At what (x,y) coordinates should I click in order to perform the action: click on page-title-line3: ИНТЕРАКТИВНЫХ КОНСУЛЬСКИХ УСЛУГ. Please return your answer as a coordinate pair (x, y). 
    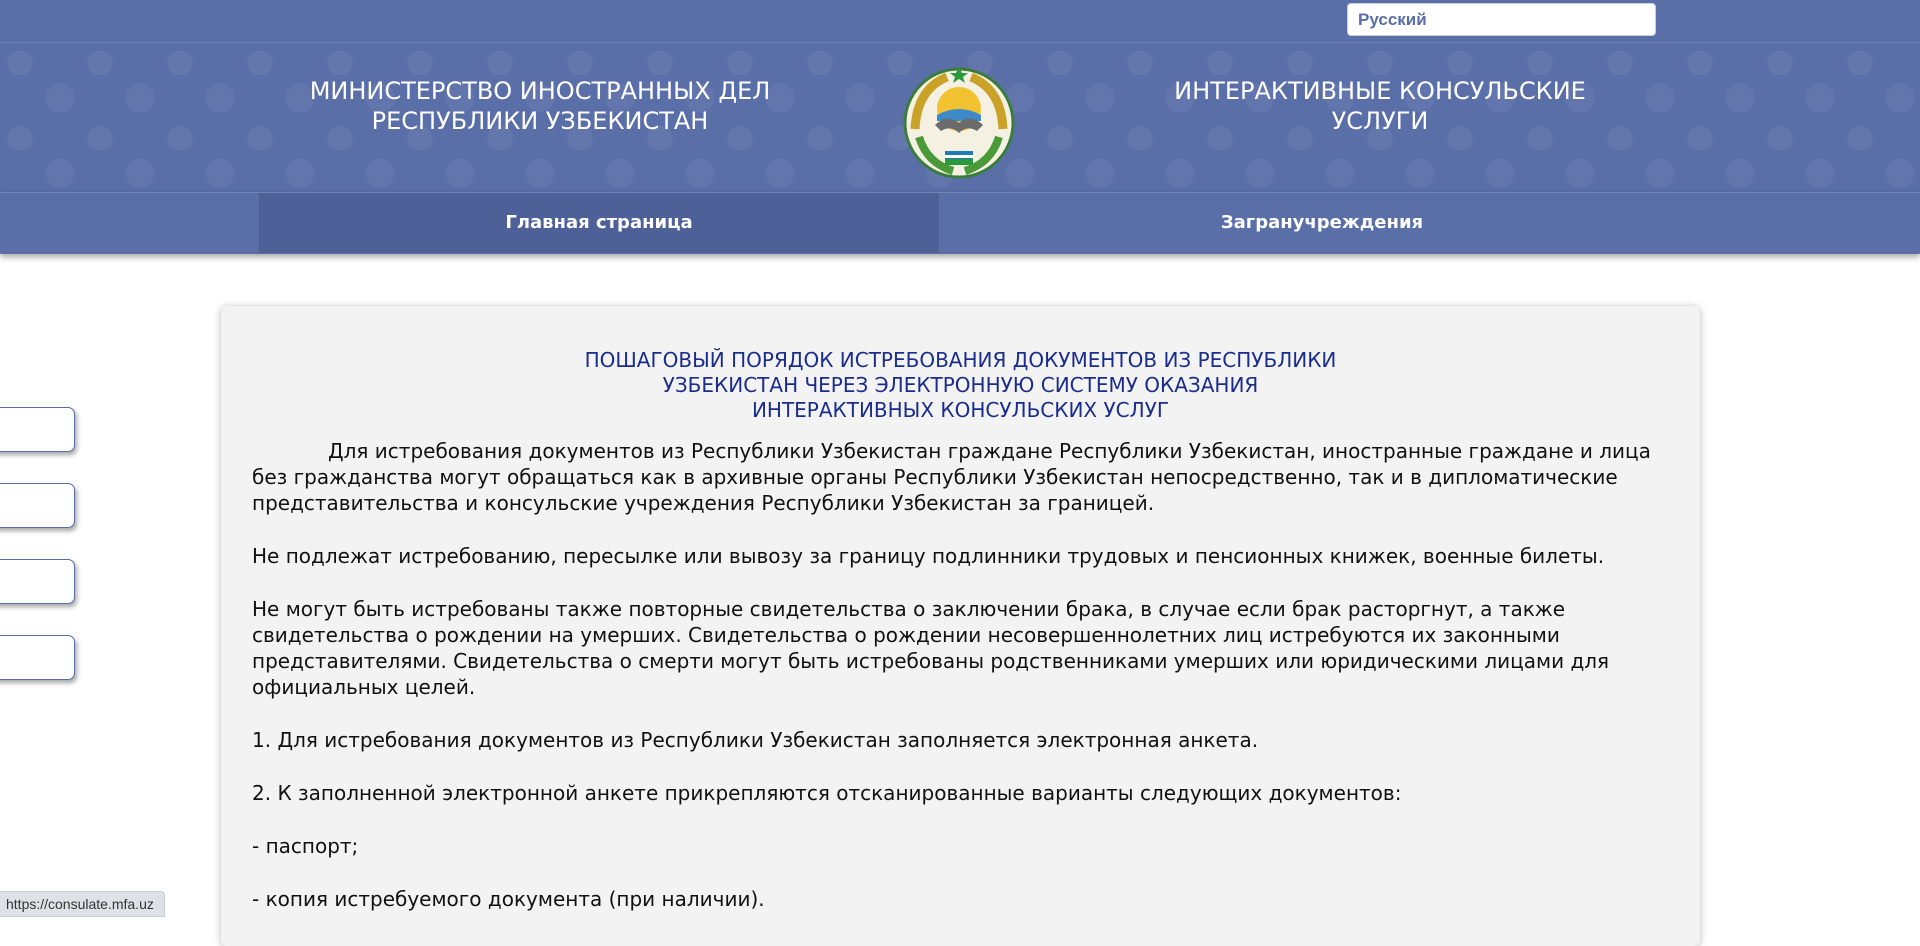
    Looking at the image, I should click on (960, 410).